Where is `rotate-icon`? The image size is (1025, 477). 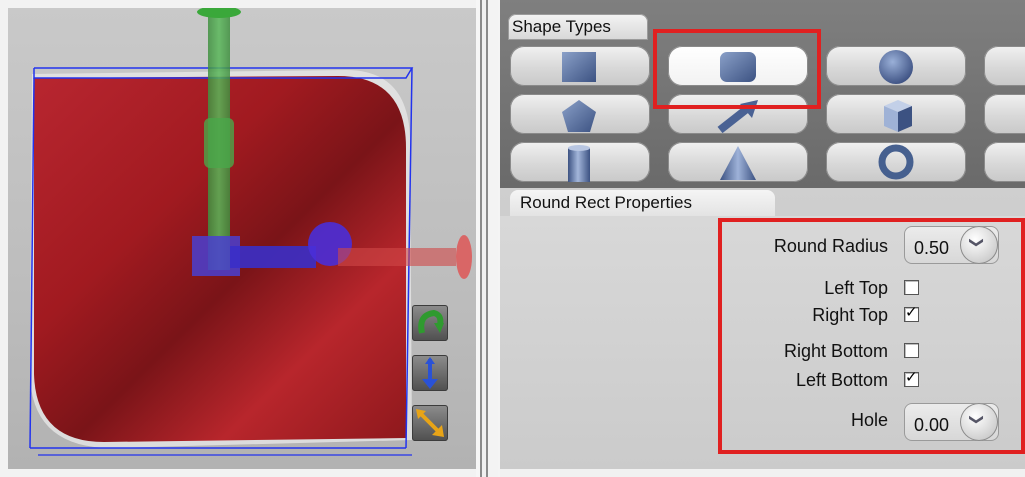
rotate-icon is located at coordinates (431, 321).